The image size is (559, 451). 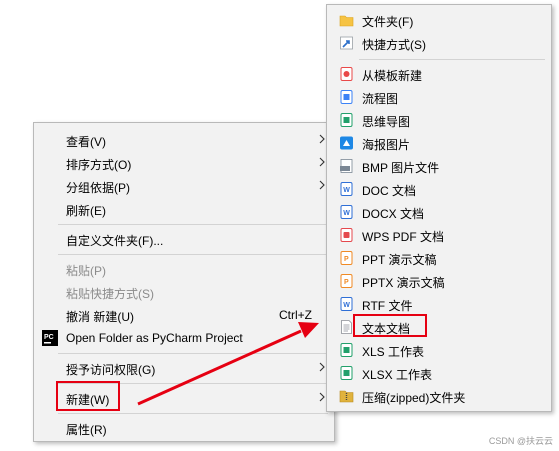 I want to click on docx-icon: W, so click(x=346, y=212).